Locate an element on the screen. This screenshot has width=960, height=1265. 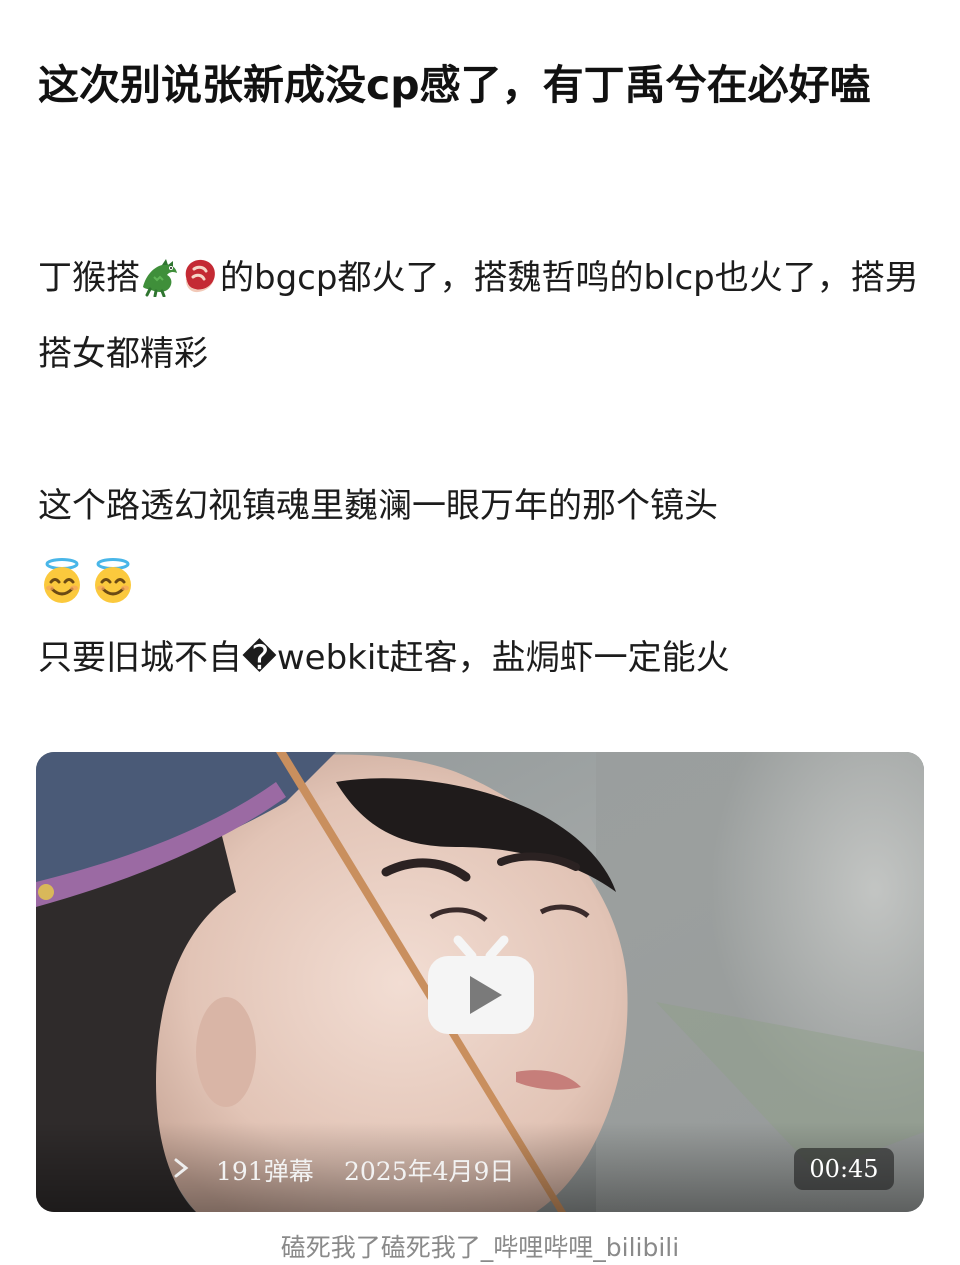
video-caption: 磕死我了磕死我了_哔哩哔哩_bilibili is located at coordinates (480, 1246).